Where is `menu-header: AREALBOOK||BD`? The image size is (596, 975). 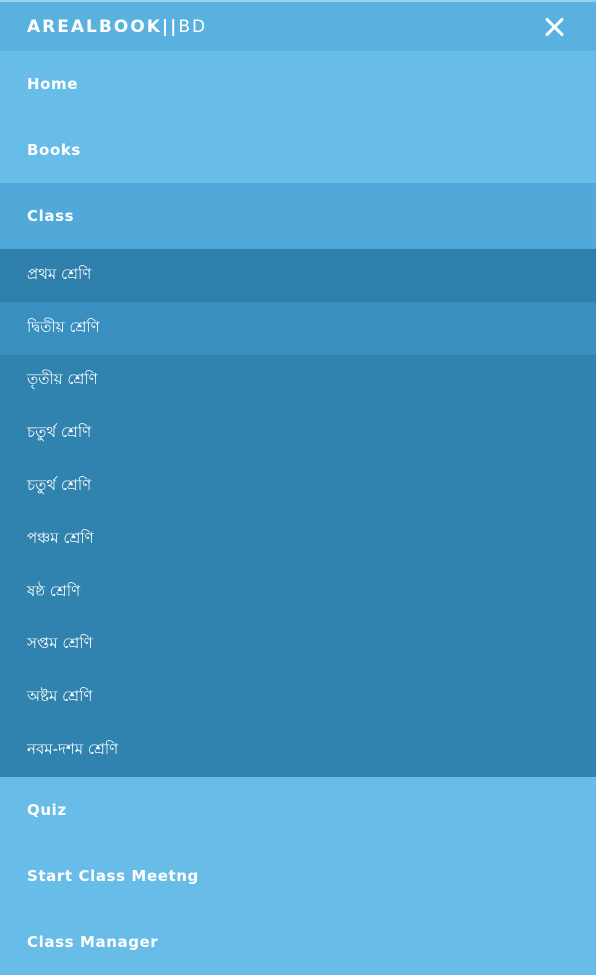 menu-header: AREALBOOK||BD is located at coordinates (298, 26).